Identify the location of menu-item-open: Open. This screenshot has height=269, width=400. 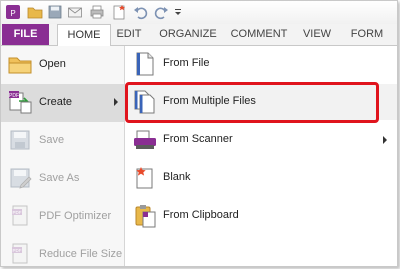
(62, 65).